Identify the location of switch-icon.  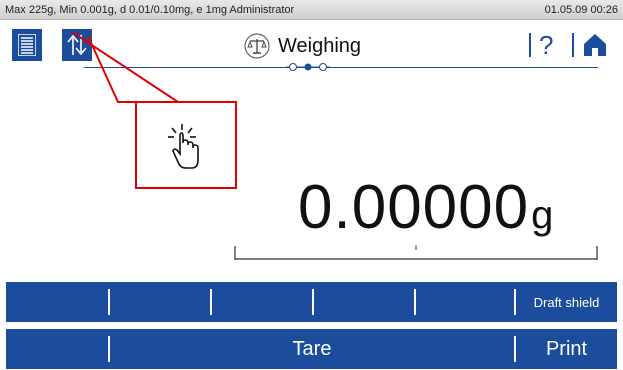
(77, 45).